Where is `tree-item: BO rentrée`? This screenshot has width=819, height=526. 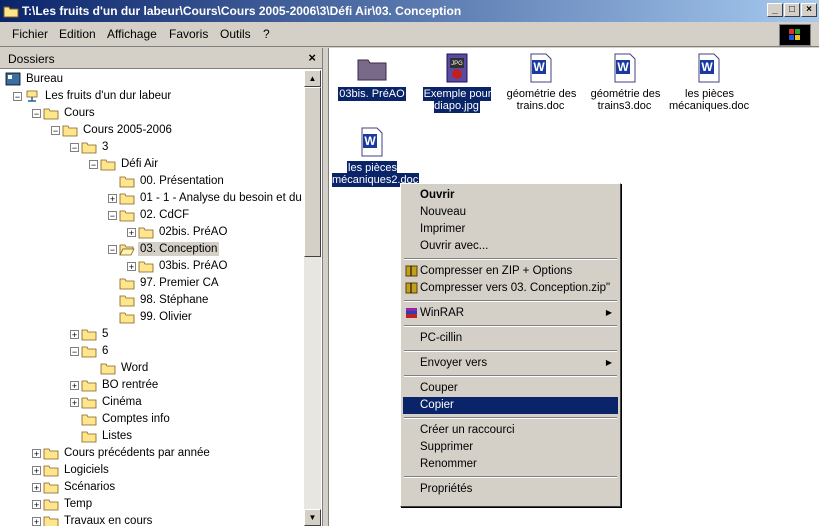
tree-item: BO rentrée is located at coordinates (120, 385).